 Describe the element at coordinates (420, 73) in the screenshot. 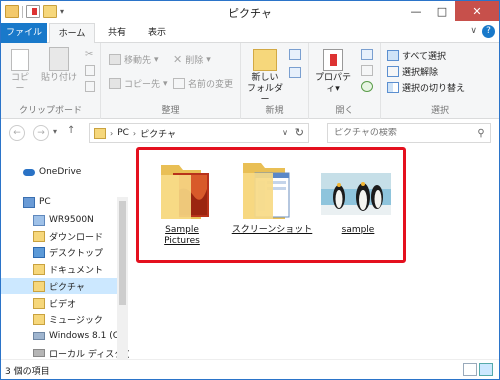

I see `select-none-label: 選択解除` at that location.